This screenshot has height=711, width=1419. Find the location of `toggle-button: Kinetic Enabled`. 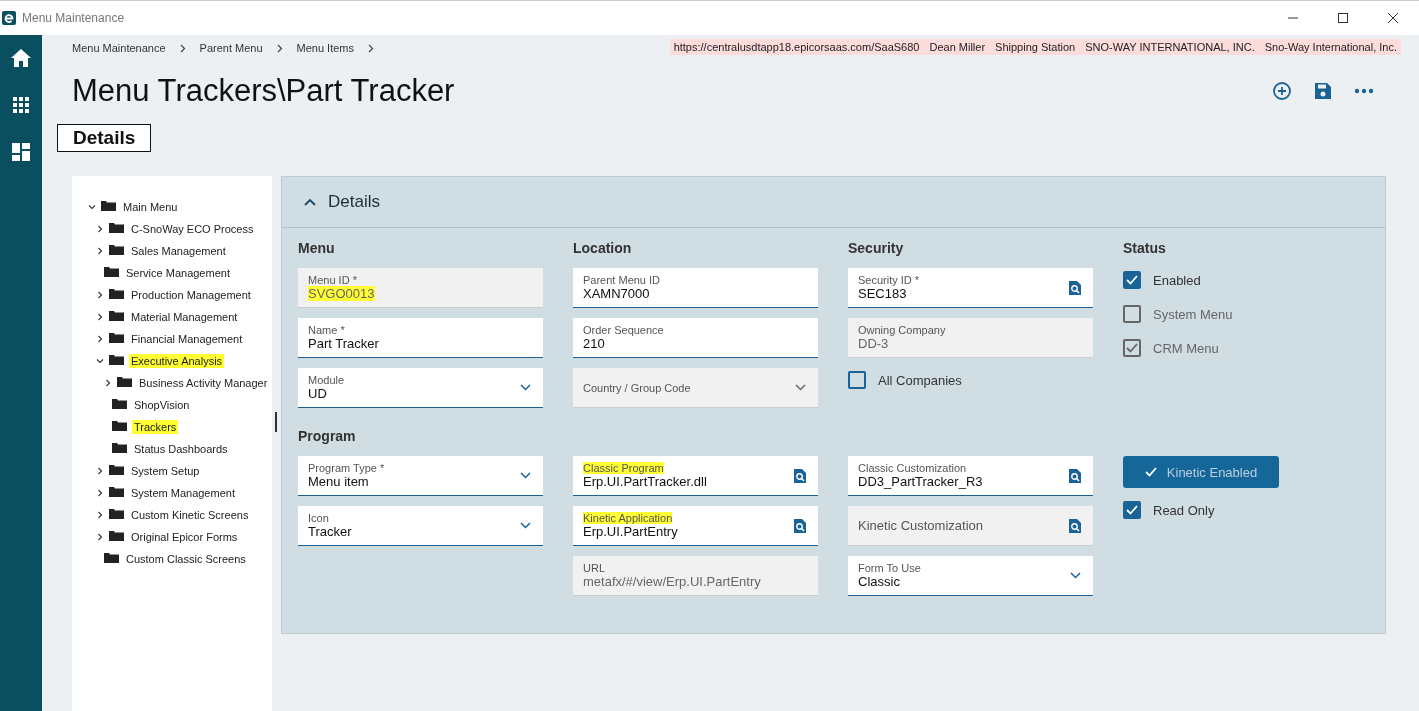

toggle-button: Kinetic Enabled is located at coordinates (1201, 472).